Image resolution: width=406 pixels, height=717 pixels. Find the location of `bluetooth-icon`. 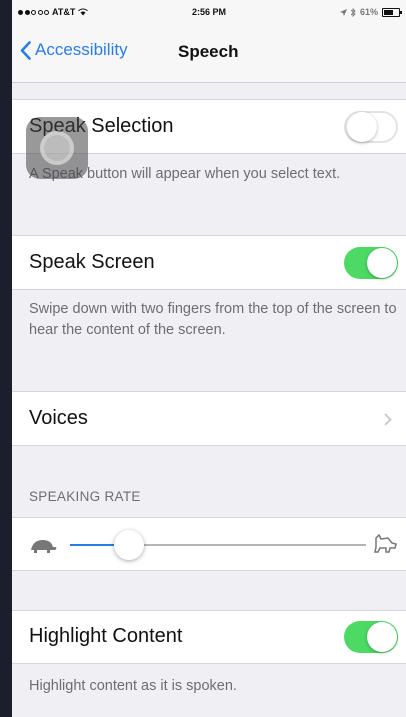

bluetooth-icon is located at coordinates (353, 12).